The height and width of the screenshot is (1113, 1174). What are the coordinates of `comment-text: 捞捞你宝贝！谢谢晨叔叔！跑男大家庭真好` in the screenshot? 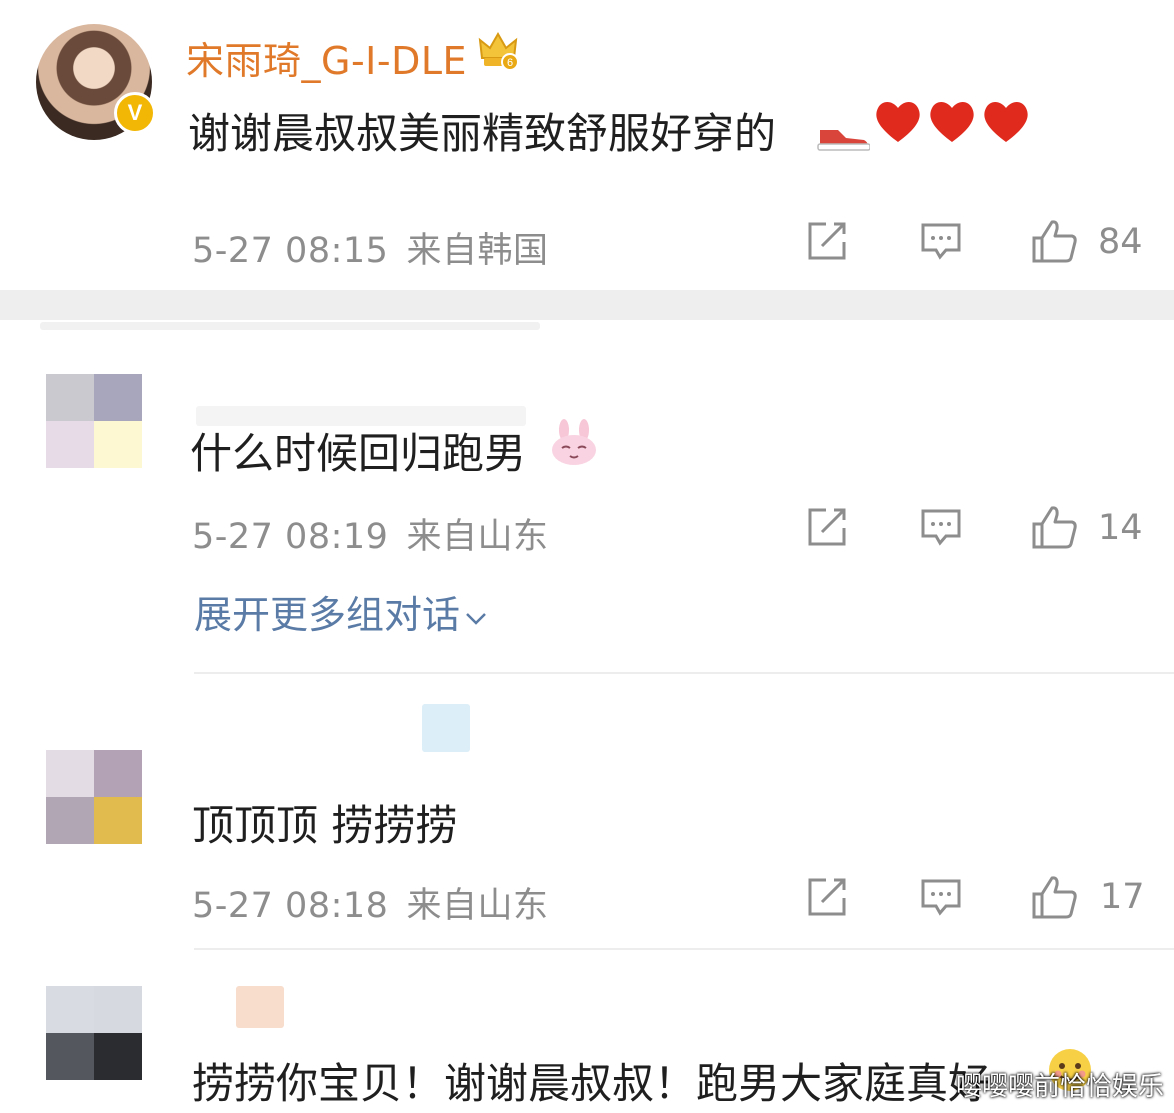 It's located at (591, 1080).